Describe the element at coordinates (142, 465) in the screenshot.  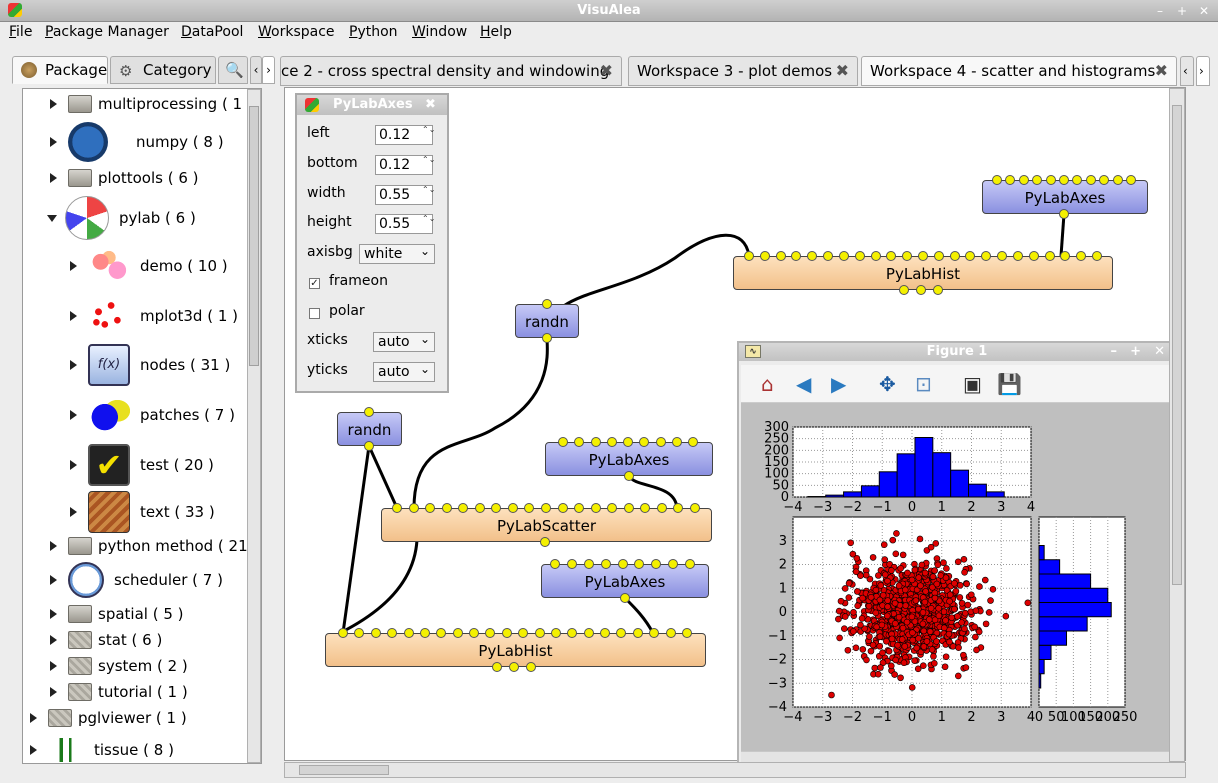
I see `tree-item: ✔ test ( 20 )` at that location.